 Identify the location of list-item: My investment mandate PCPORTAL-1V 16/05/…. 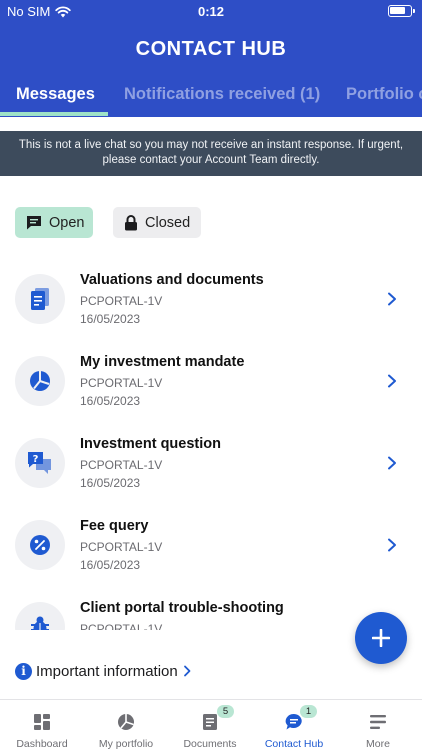
(211, 381).